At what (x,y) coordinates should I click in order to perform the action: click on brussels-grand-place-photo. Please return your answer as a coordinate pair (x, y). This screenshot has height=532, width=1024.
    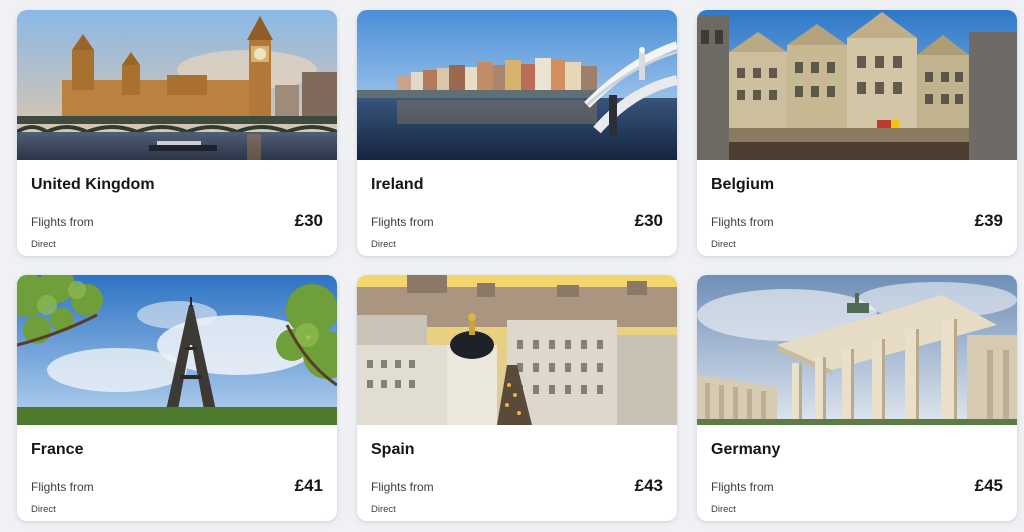
    Looking at the image, I should click on (857, 85).